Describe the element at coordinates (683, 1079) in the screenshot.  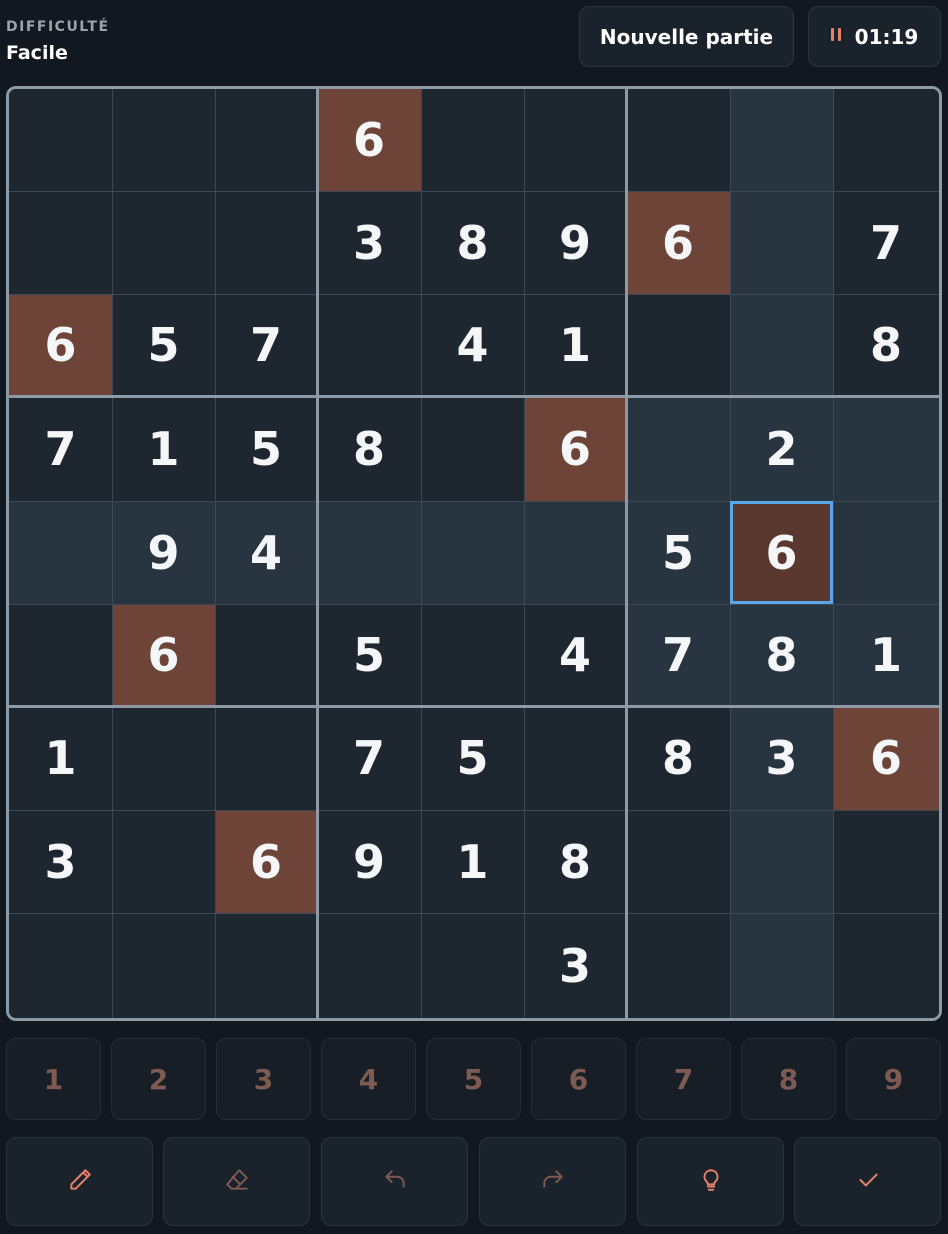
I see `number-button-7: 7` at that location.